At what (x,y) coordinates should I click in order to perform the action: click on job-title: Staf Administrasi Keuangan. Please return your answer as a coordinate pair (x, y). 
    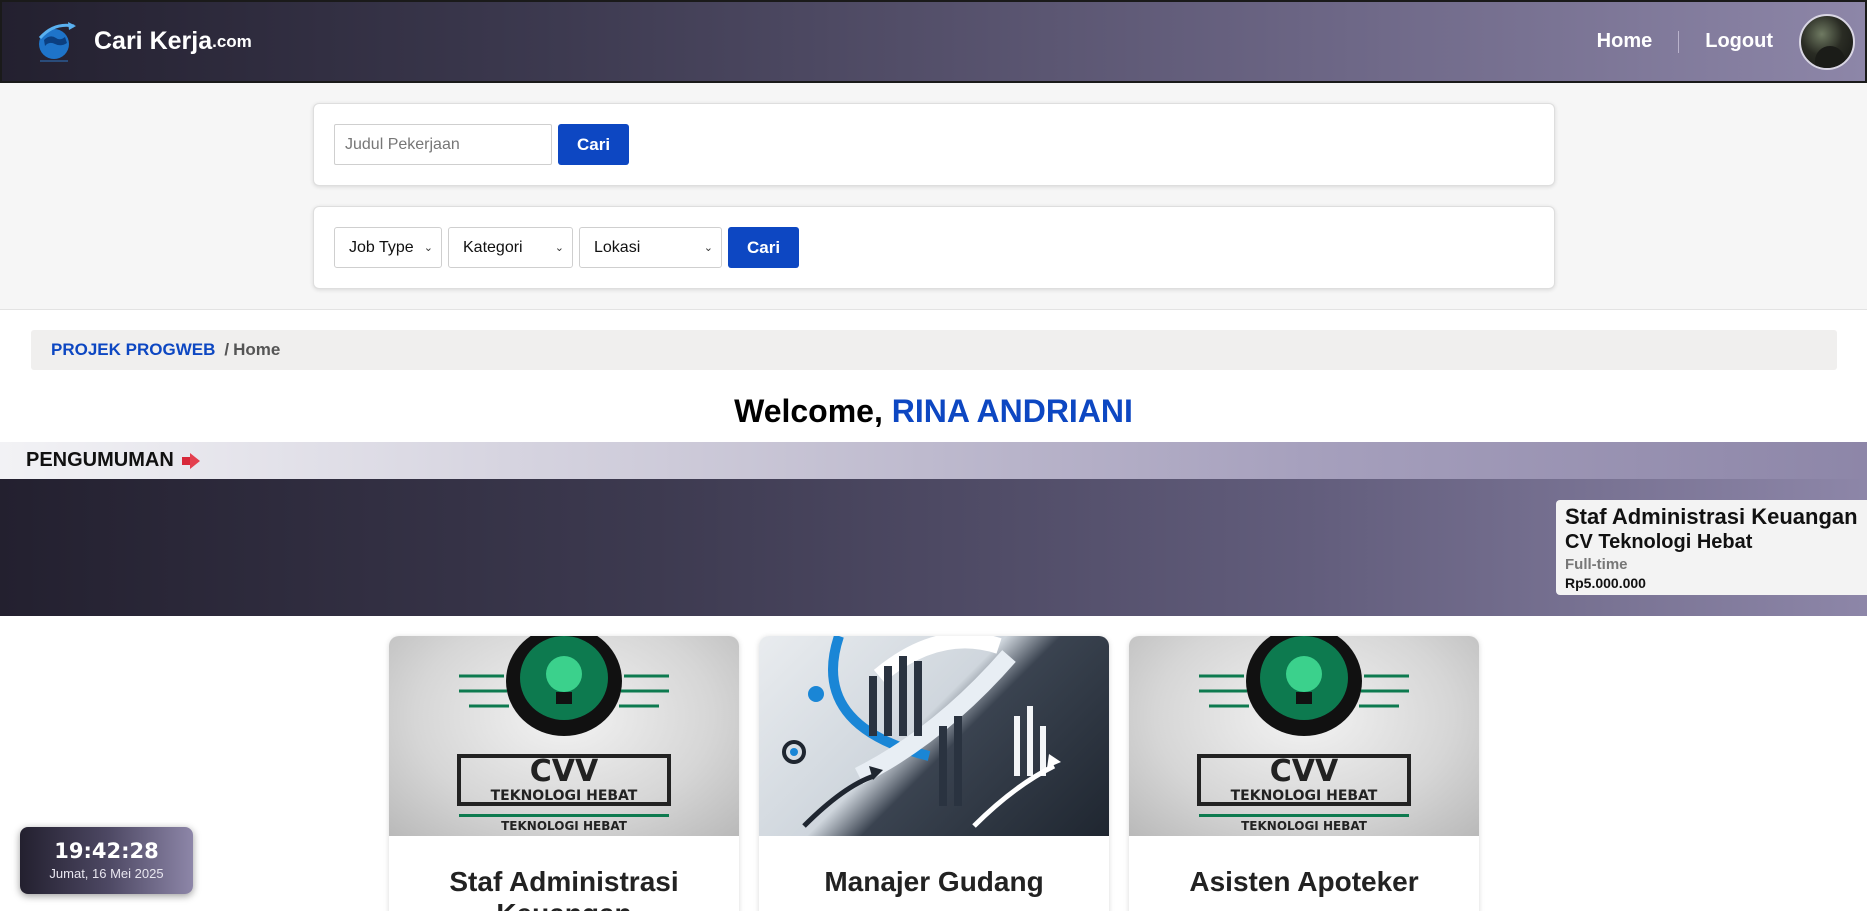
    Looking at the image, I should click on (564, 888).